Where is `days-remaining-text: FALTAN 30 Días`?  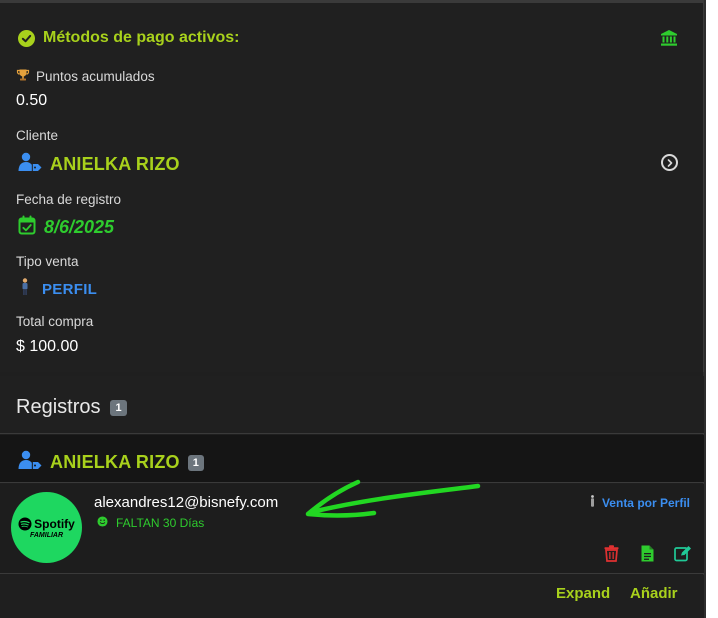 days-remaining-text: FALTAN 30 Días is located at coordinates (160, 523).